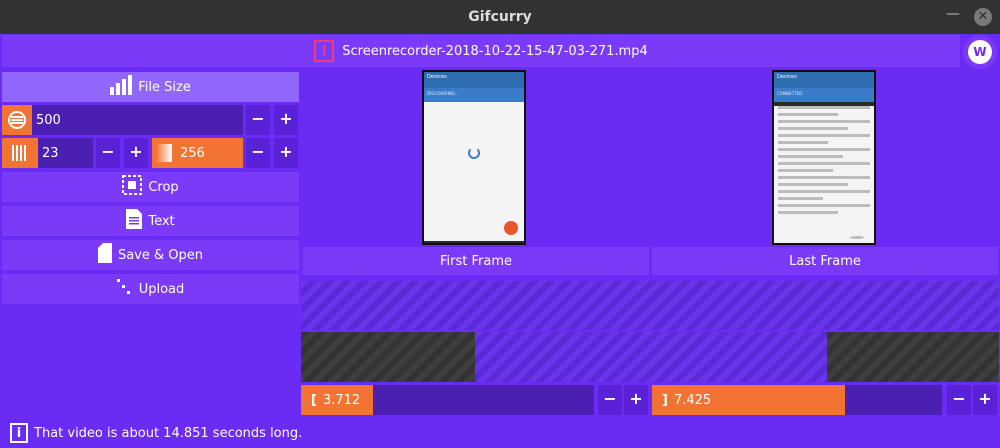  I want to click on width-spin-field: 500, so click(122, 120).